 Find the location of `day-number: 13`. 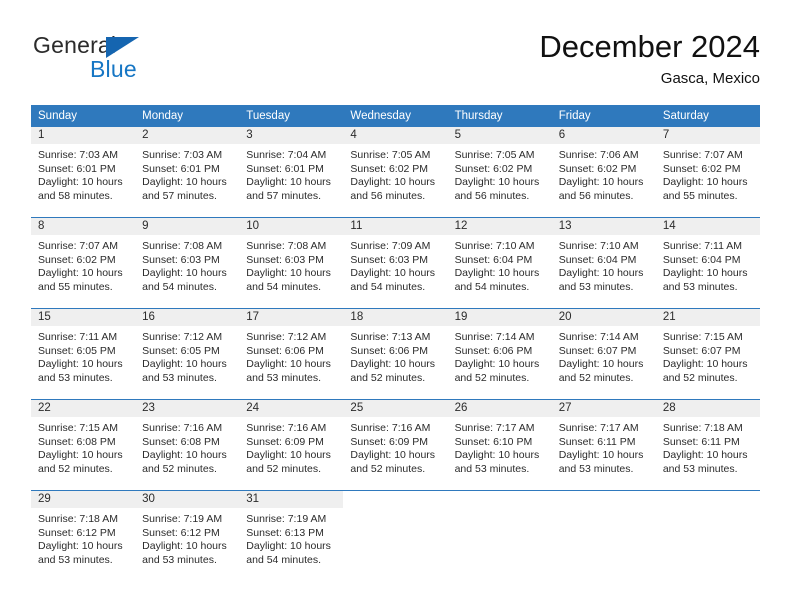

day-number: 13 is located at coordinates (603, 226).